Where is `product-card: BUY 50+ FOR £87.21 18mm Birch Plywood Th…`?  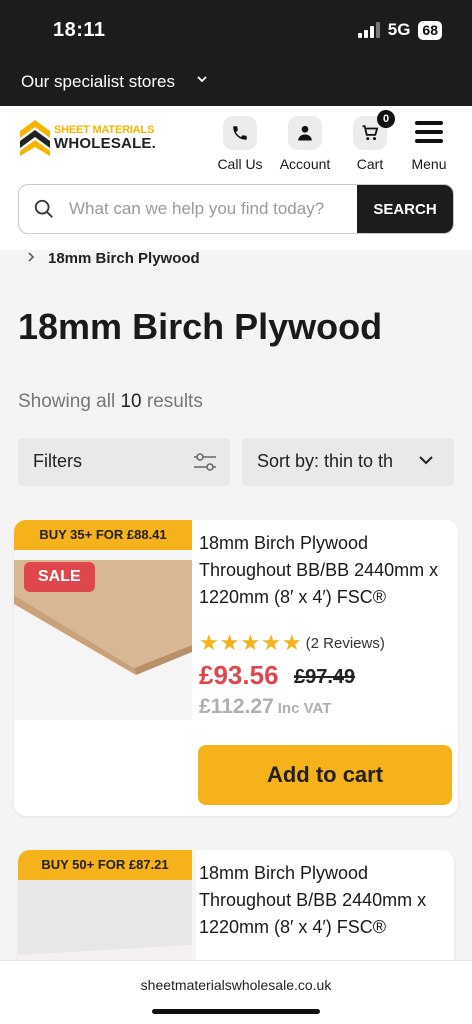
product-card: BUY 50+ FOR £87.21 18mm Birch Plywood Th… is located at coordinates (236, 905).